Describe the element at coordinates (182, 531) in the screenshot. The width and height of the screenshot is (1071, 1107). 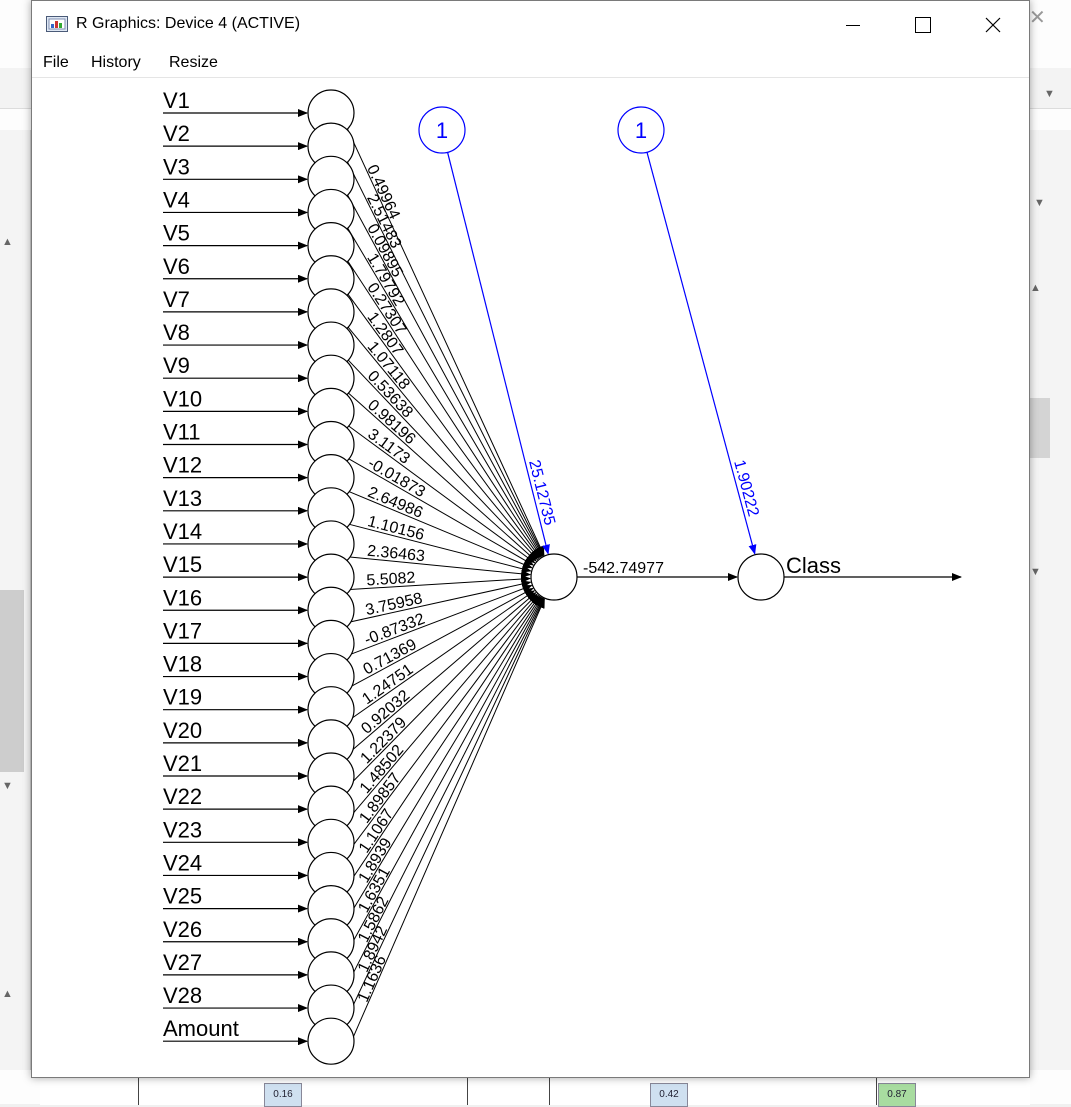
I see `input-label: V14` at that location.